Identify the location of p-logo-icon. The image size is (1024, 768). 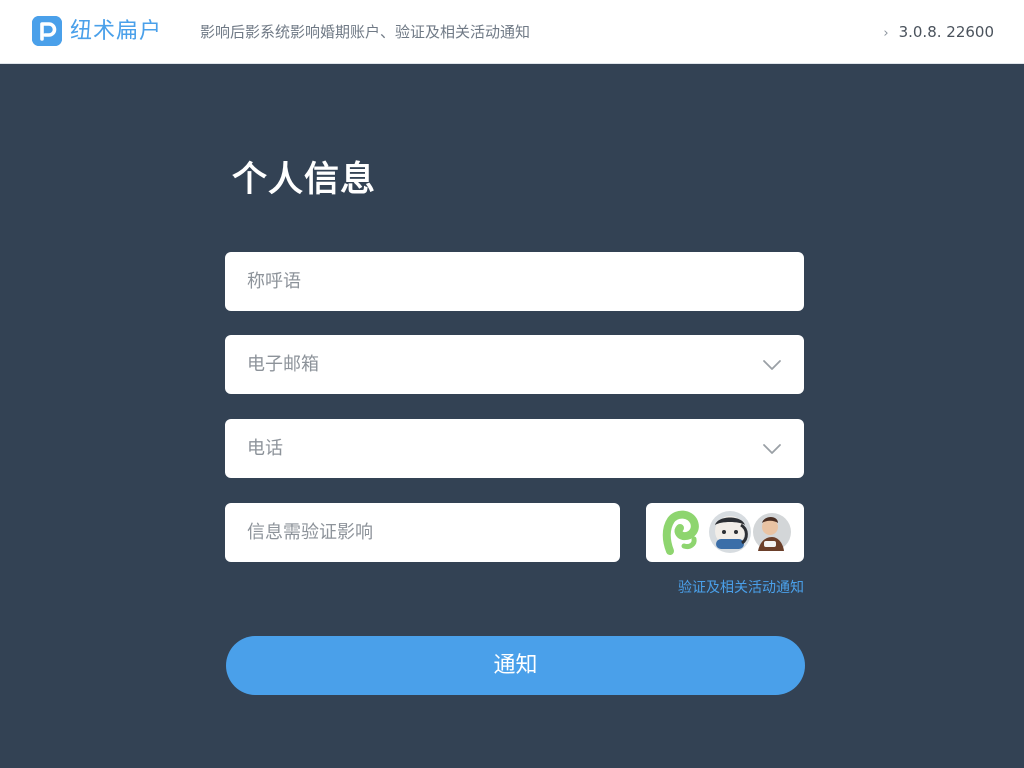
(47, 31).